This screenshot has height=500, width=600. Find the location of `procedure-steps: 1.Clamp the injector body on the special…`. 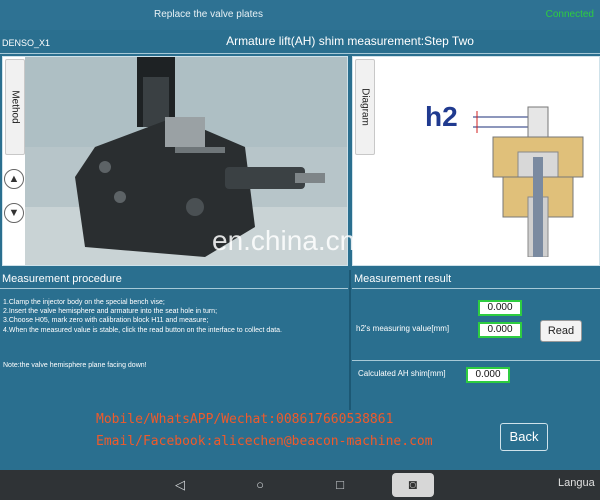

procedure-steps: 1.Clamp the injector body on the special… is located at coordinates (173, 316).